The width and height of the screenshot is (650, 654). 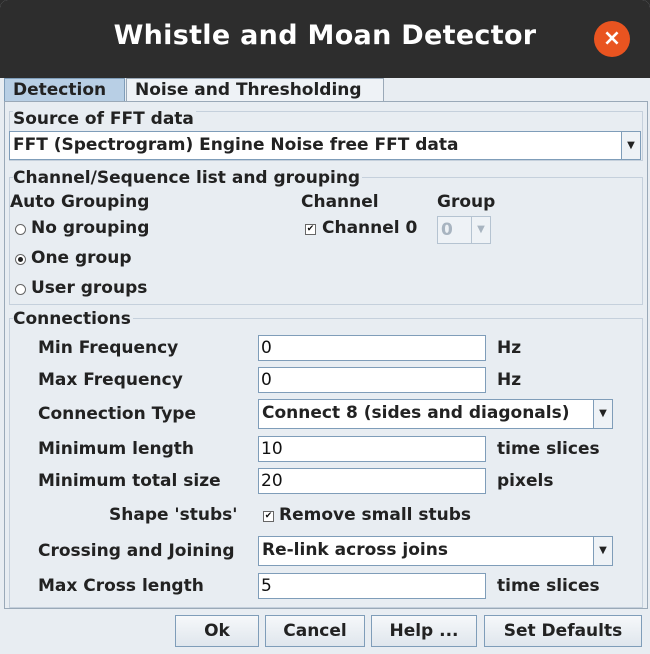 I want to click on crossing-joining-select: Re-link across joins ▼, so click(x=435, y=551).